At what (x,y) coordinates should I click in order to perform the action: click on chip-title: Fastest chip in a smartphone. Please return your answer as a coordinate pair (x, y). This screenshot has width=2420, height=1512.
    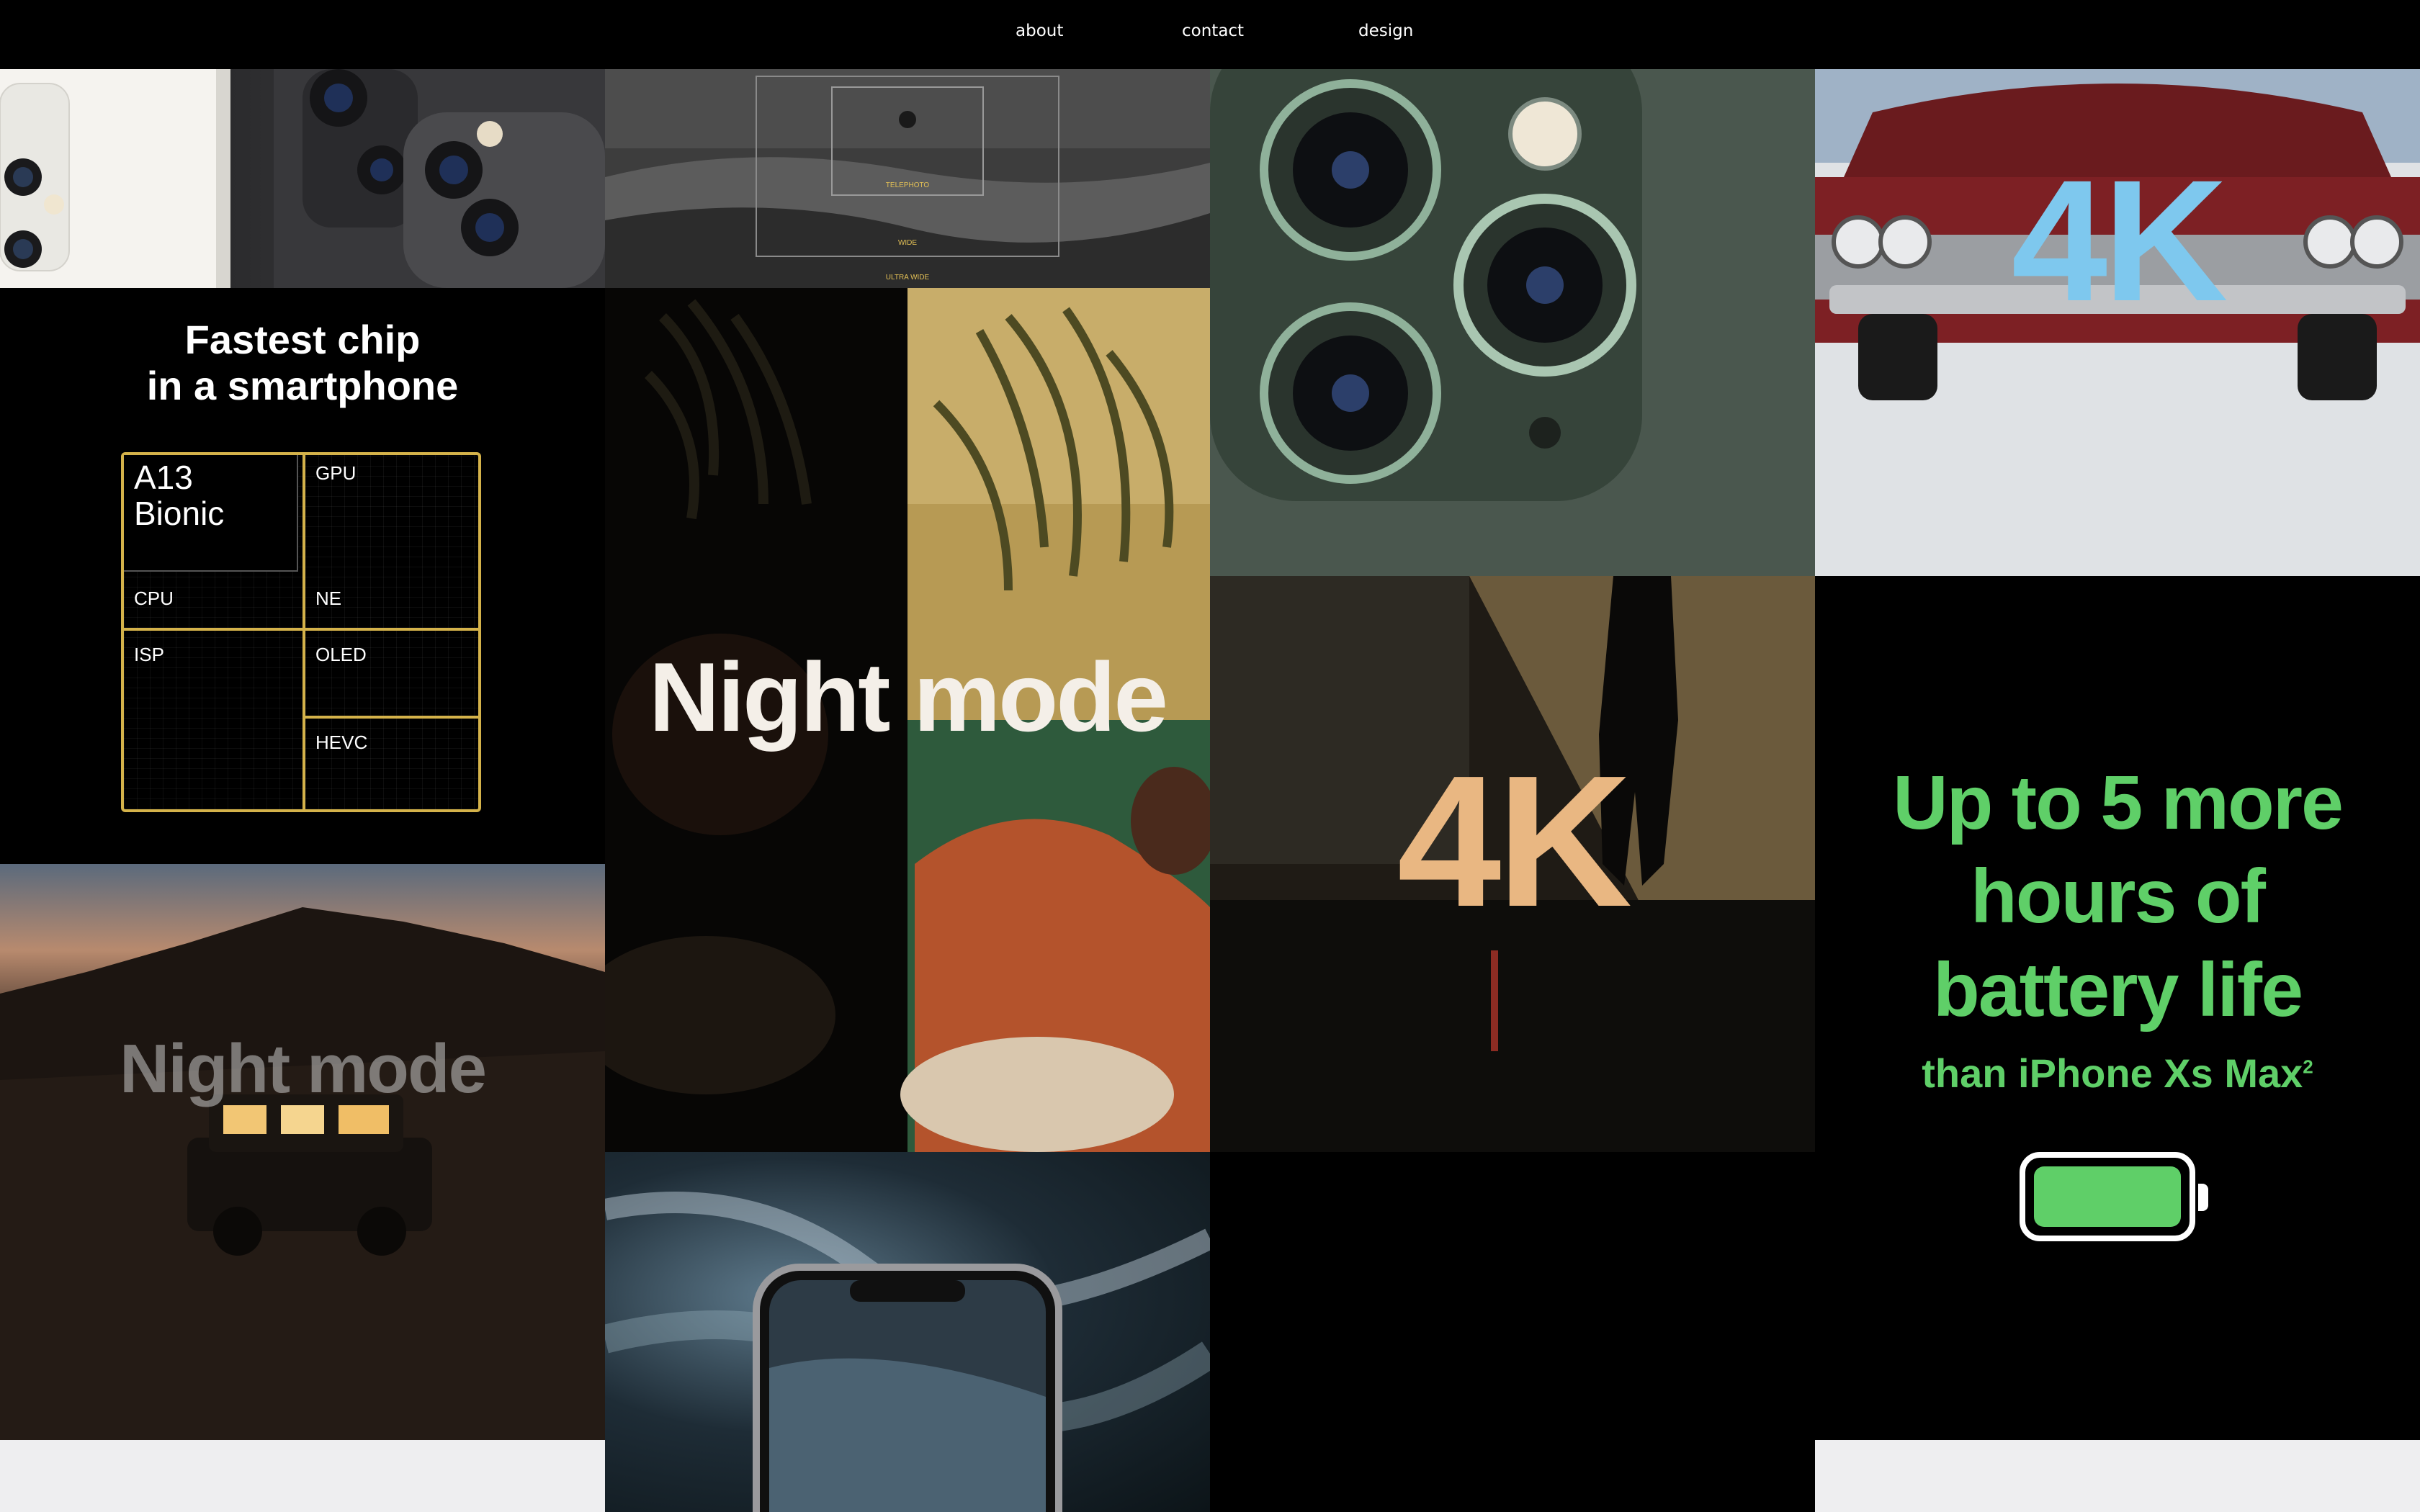
    Looking at the image, I should click on (302, 363).